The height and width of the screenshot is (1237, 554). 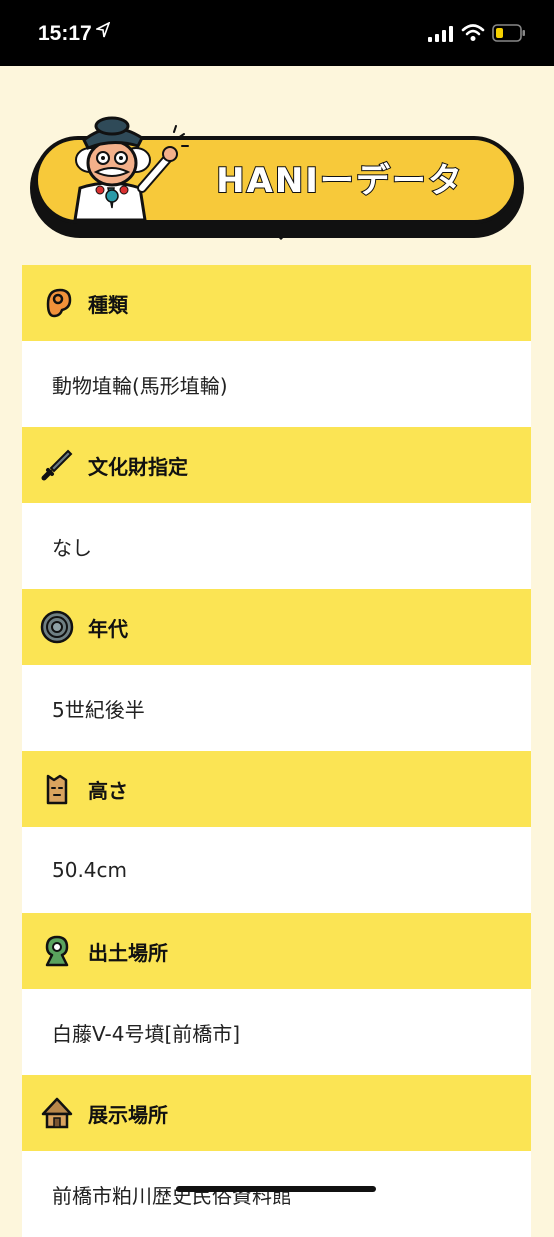 I want to click on haniwa-figure-icon, so click(x=57, y=789).